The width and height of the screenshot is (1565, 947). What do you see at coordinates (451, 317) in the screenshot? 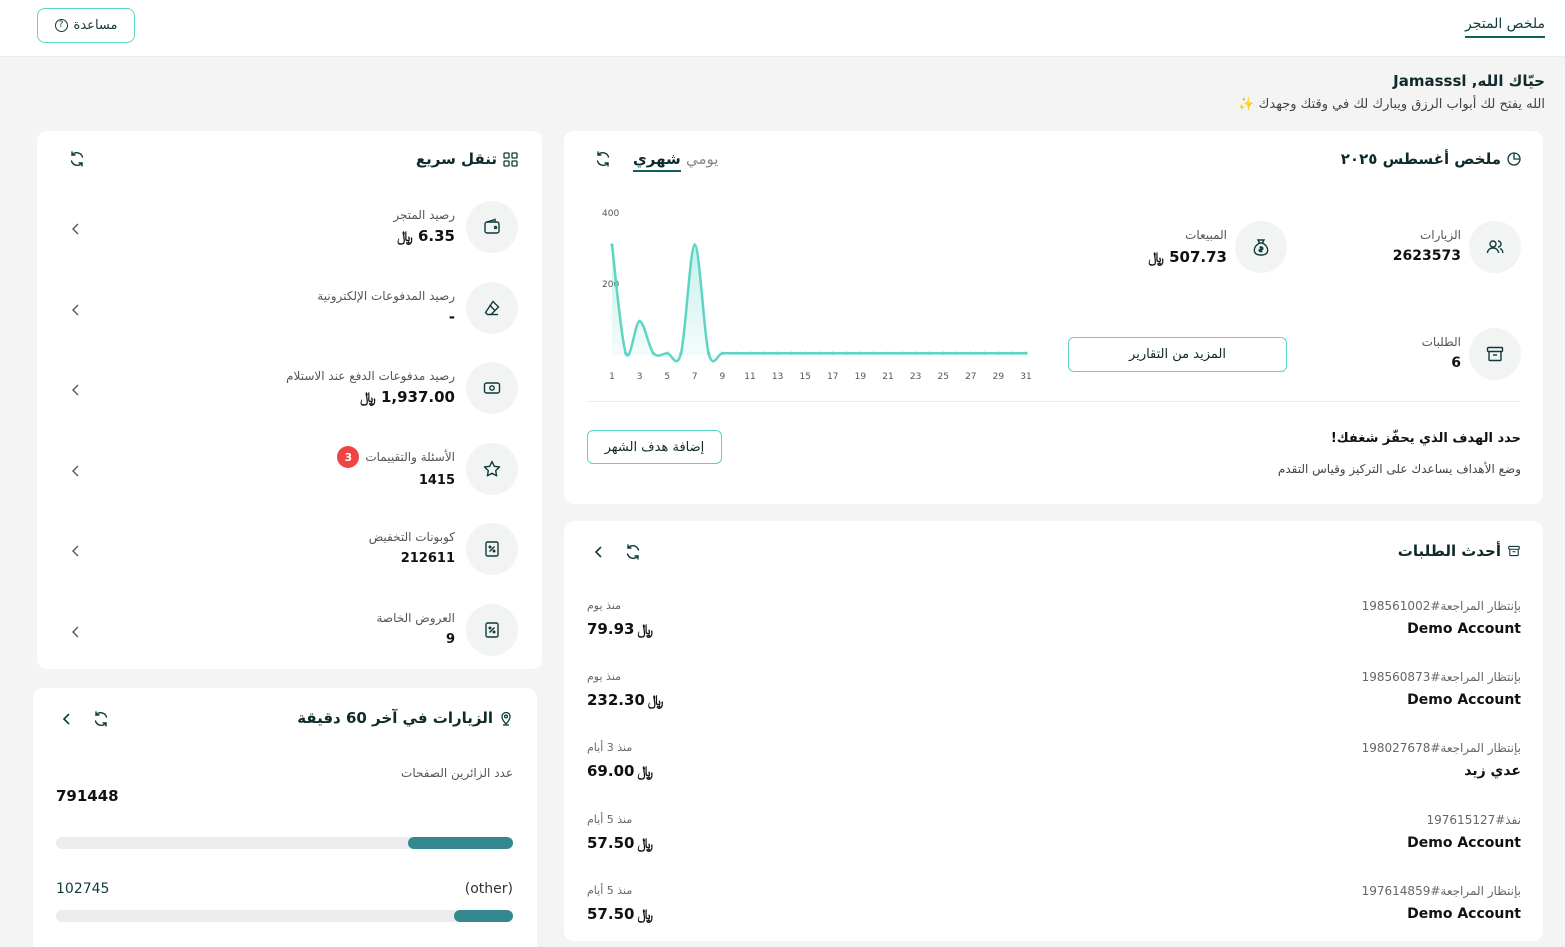
I see `quick-nav-value: -` at bounding box center [451, 317].